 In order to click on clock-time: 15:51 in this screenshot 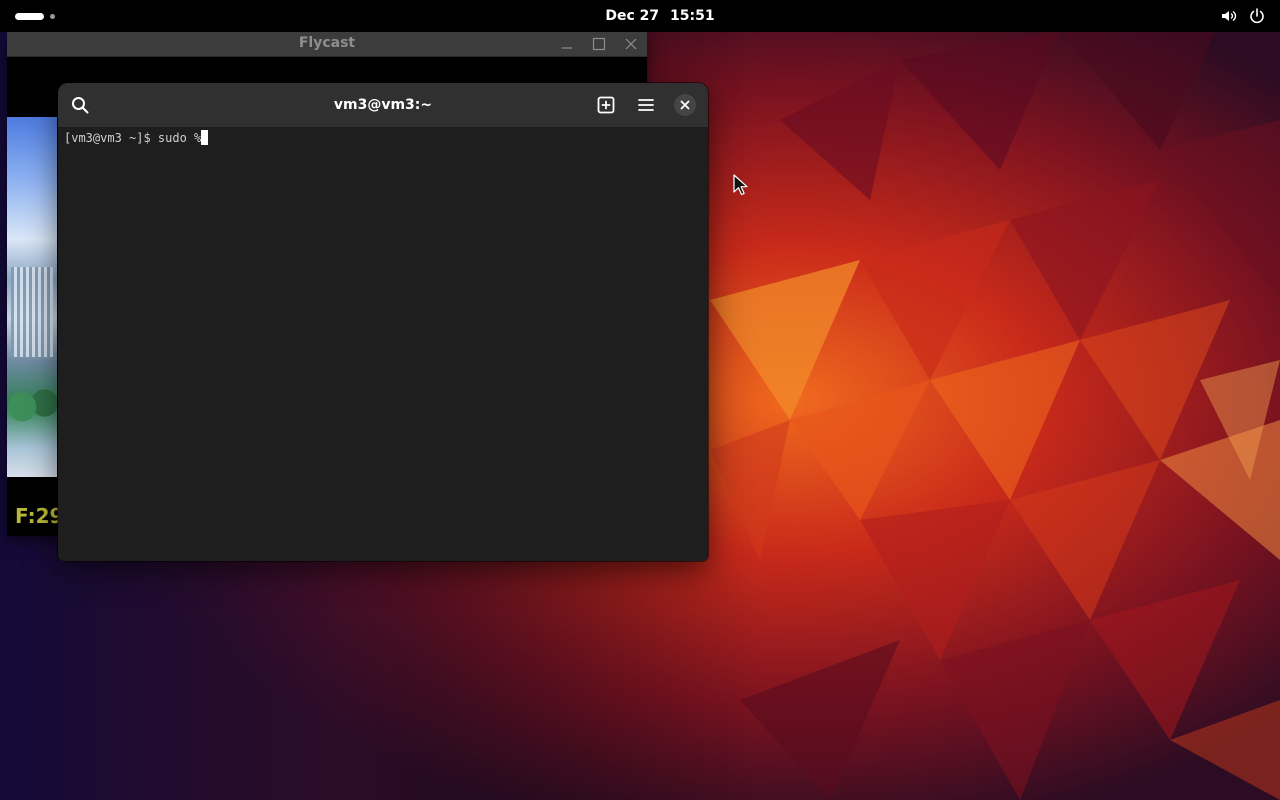, I will do `click(692, 16)`.